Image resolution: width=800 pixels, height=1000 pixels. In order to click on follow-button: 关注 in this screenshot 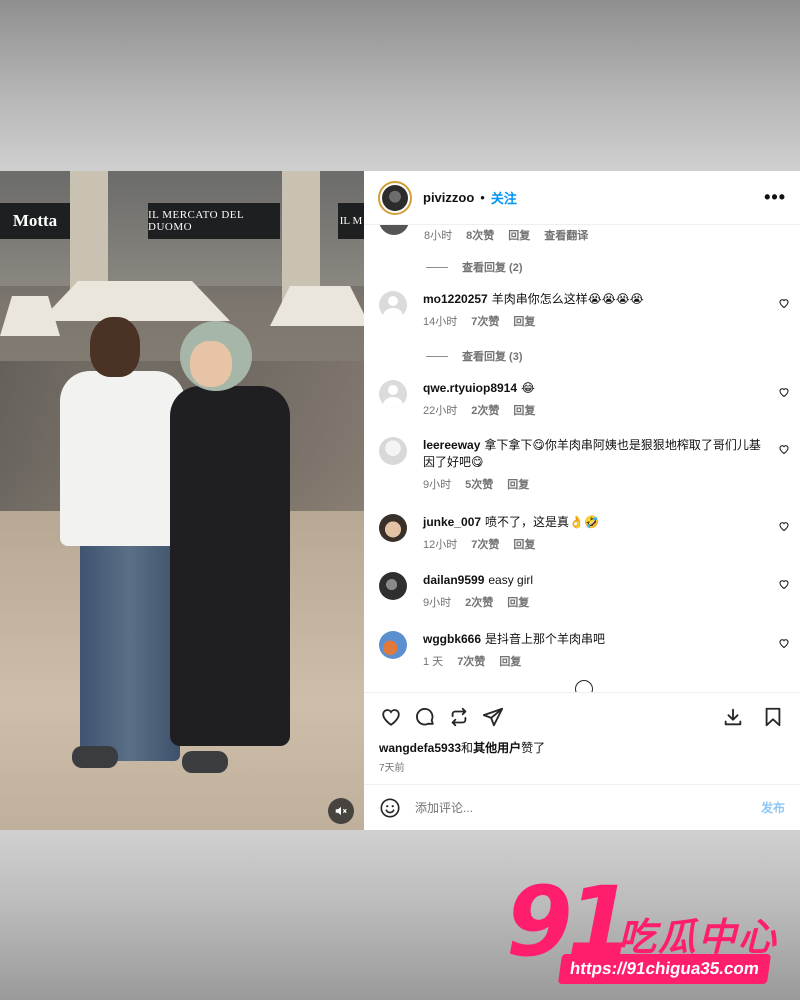, I will do `click(504, 197)`.